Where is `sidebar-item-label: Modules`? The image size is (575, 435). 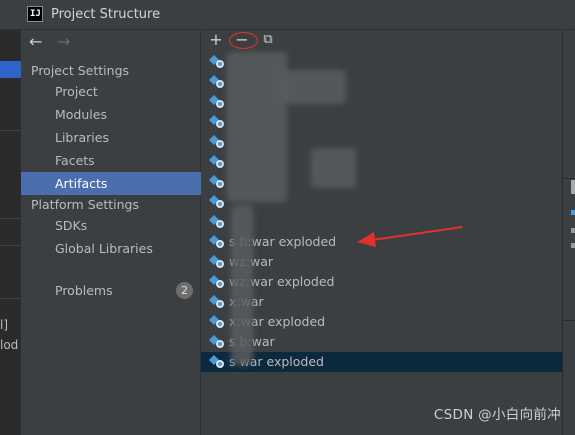 sidebar-item-label: Modules is located at coordinates (81, 114).